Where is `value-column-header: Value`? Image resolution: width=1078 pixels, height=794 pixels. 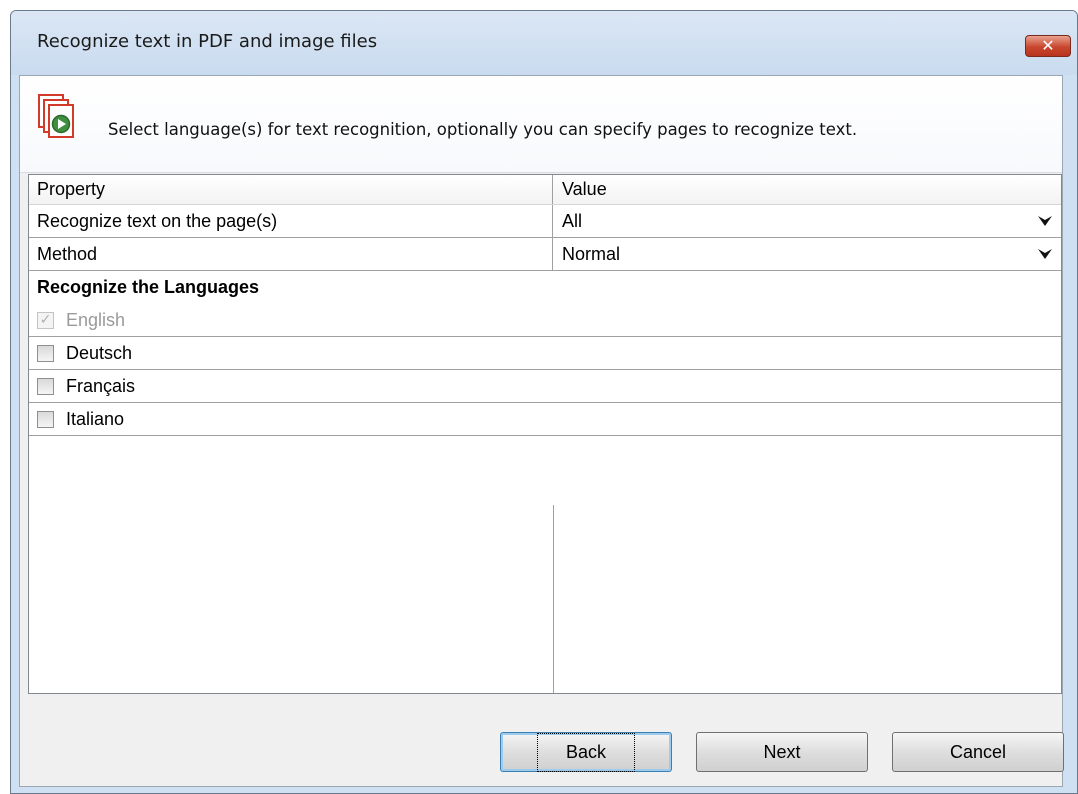
value-column-header: Value is located at coordinates (584, 189).